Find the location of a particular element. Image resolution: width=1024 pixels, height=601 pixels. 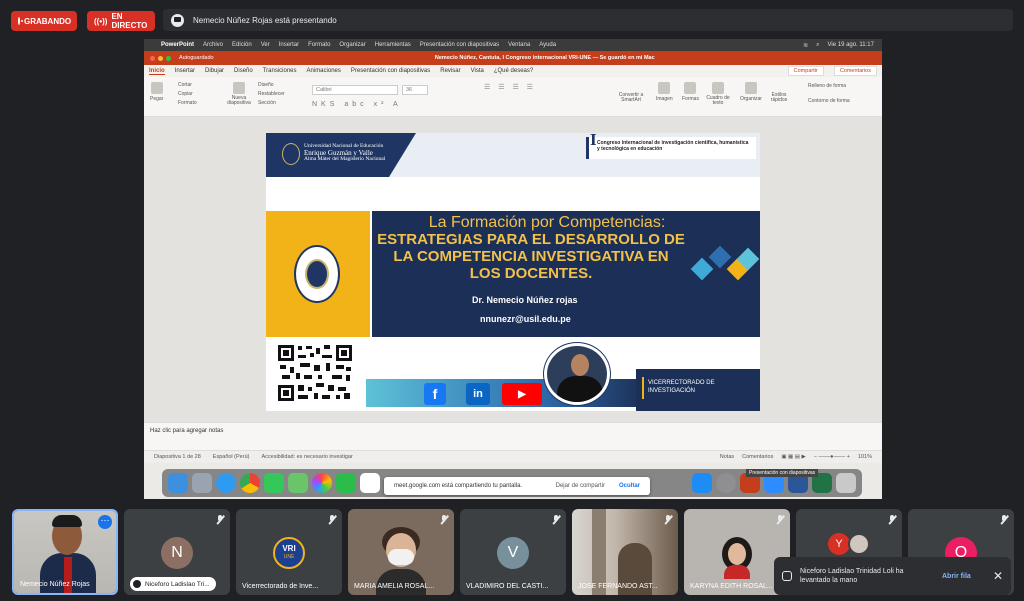

mac-clock: Vie 19 ago. 11:17 is located at coordinates (851, 45).